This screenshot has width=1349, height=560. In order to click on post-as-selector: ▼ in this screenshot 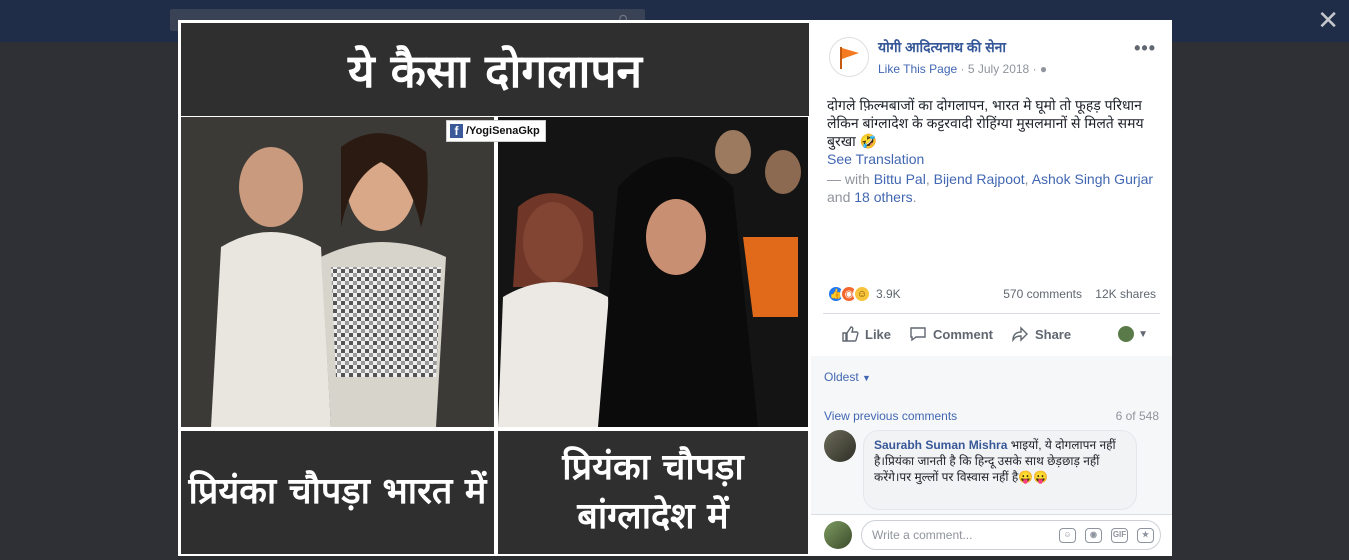, I will do `click(1133, 334)`.